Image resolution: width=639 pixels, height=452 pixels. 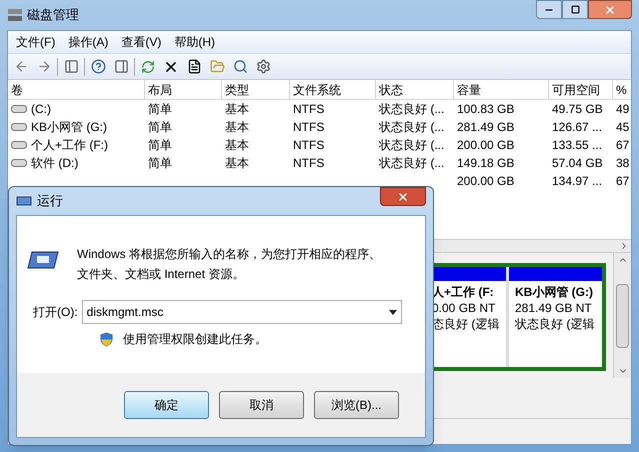 What do you see at coordinates (50, 201) in the screenshot?
I see `dialog-title: 运行` at bounding box center [50, 201].